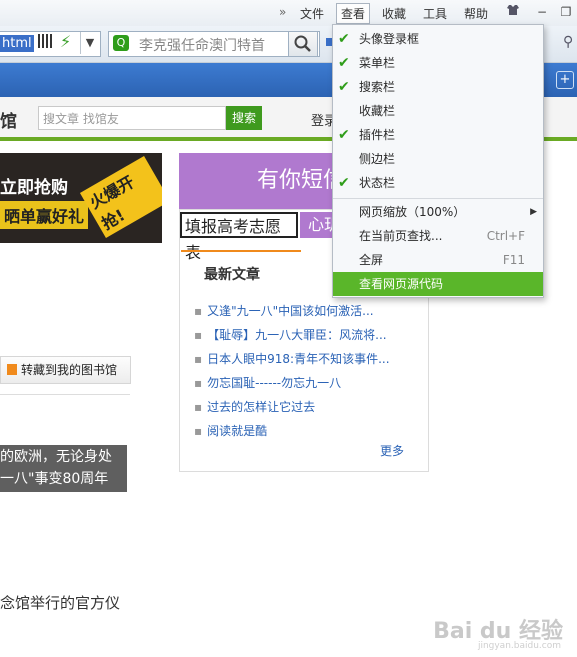 This screenshot has width=577, height=657. Describe the element at coordinates (45, 41) in the screenshot. I see `qrcode-icon` at that location.